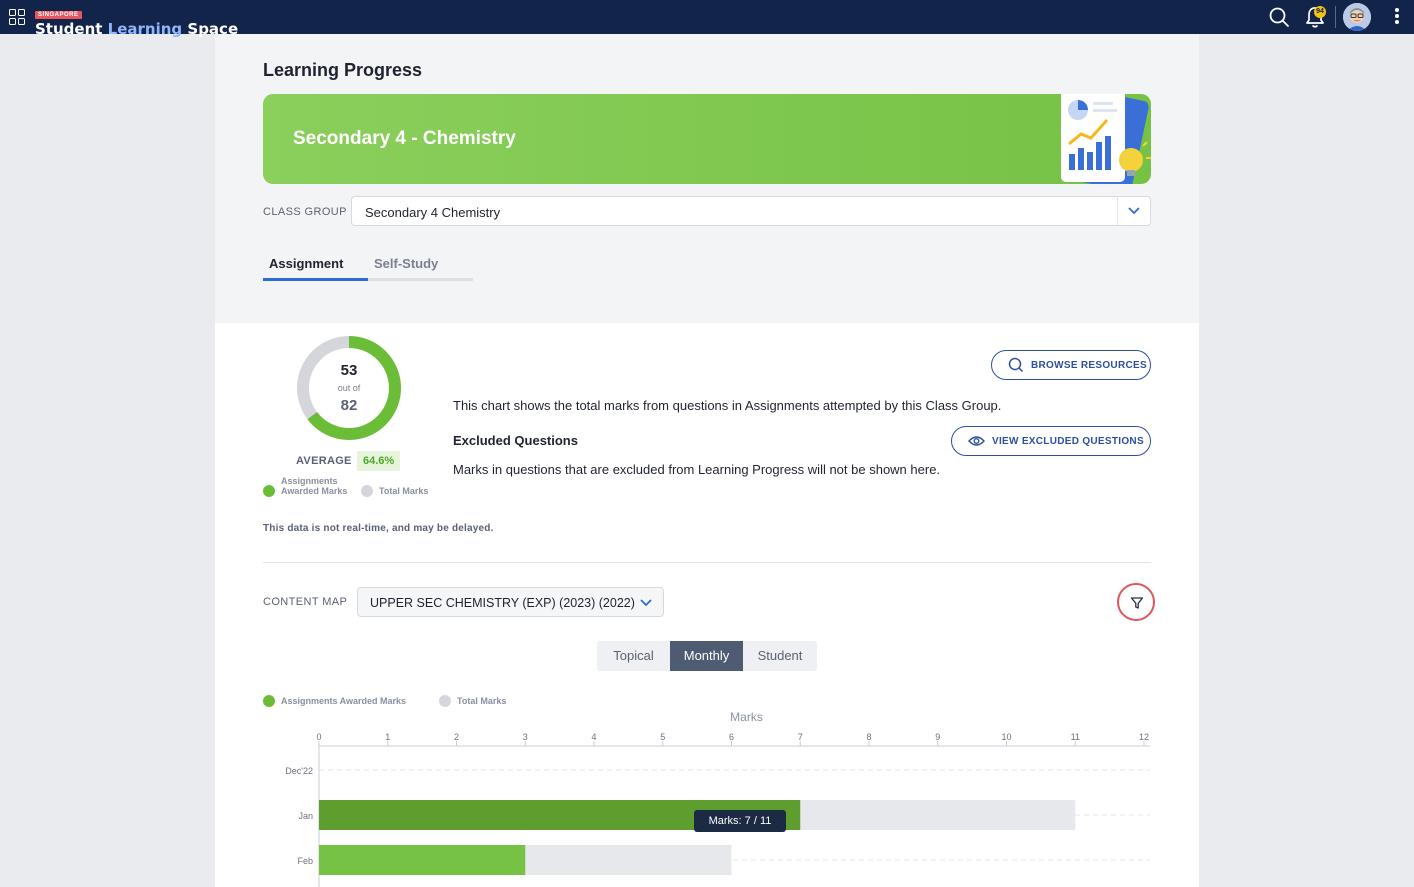  I want to click on legend-awarded-label: Assignments Awarded Marks, so click(314, 486).